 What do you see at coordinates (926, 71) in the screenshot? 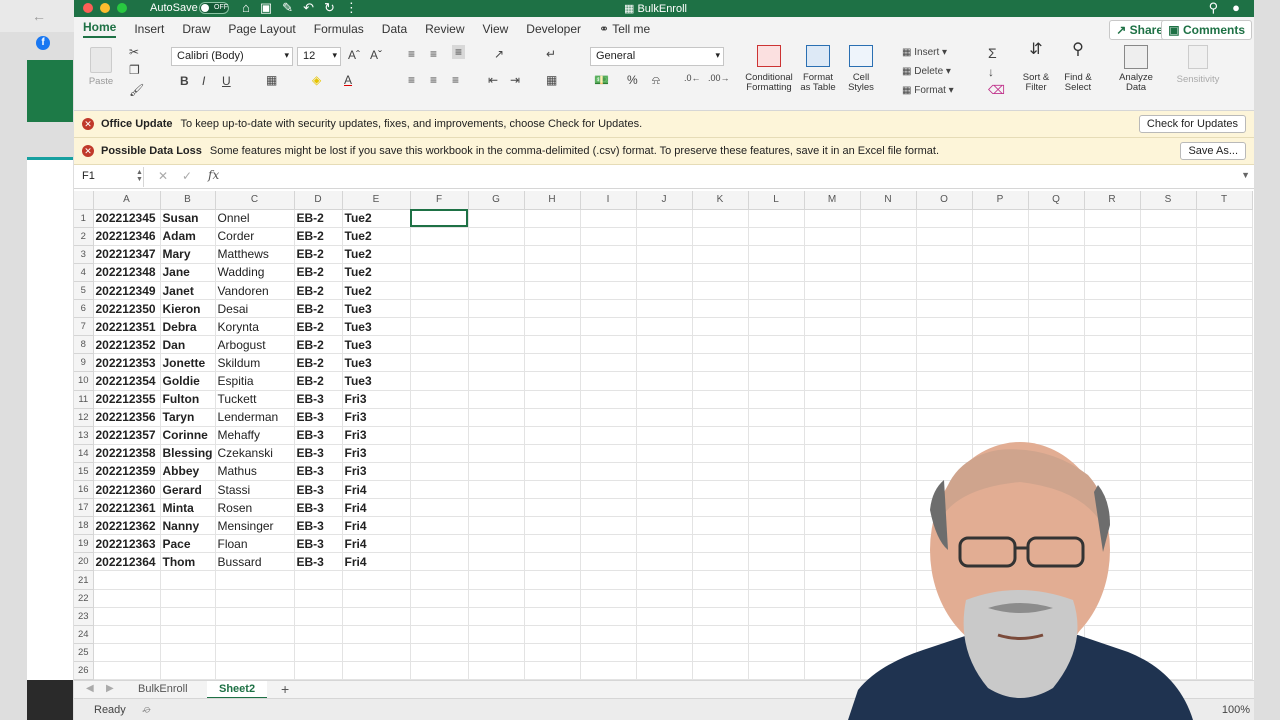
I see `delete-cells-button: ▦ Delete ▾` at bounding box center [926, 71].